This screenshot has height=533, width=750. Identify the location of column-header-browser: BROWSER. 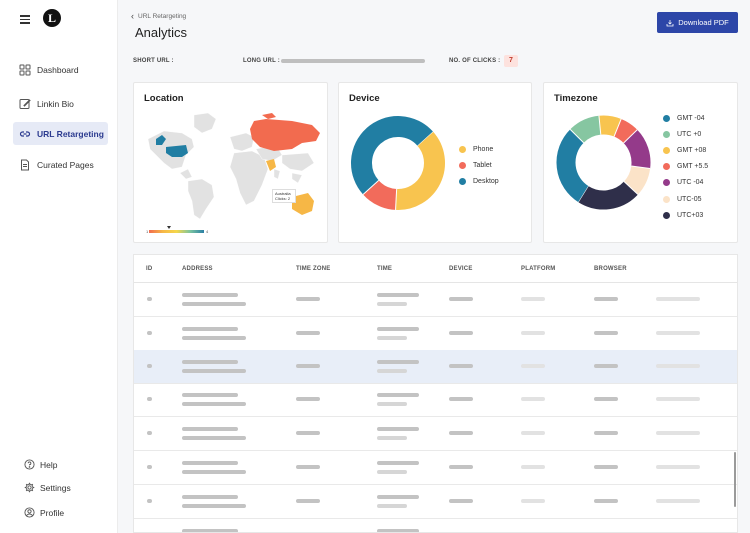
(610, 269).